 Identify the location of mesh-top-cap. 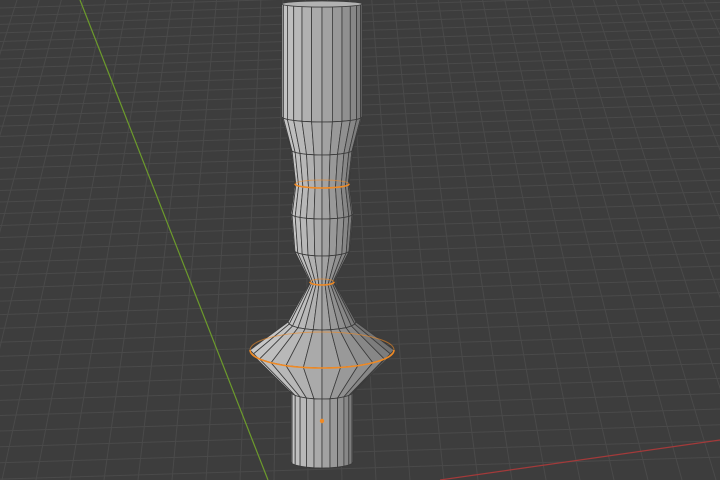
(322, 4).